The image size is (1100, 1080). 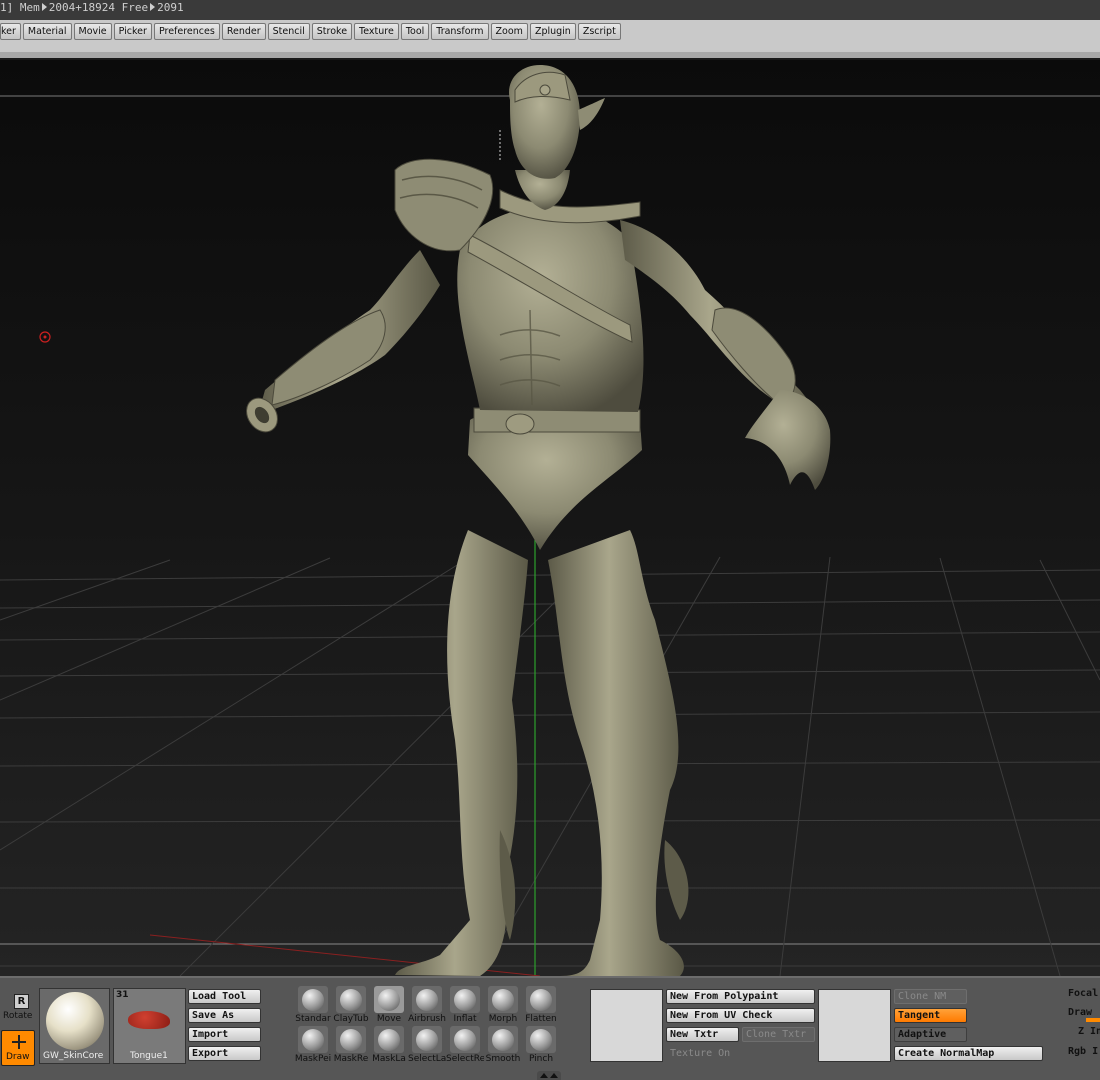 I want to click on draw-size-slider, so click(x=1093, y=1020).